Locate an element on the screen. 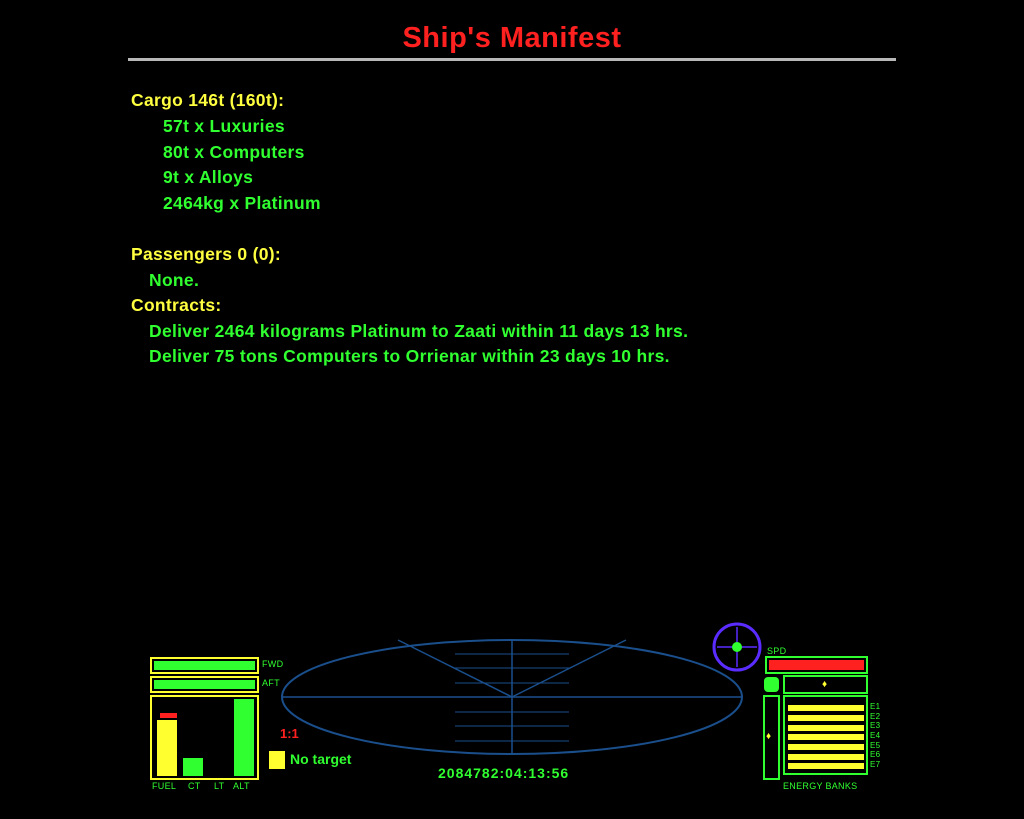  cargo-header: Cargo 146t (160t): is located at coordinates (208, 100).